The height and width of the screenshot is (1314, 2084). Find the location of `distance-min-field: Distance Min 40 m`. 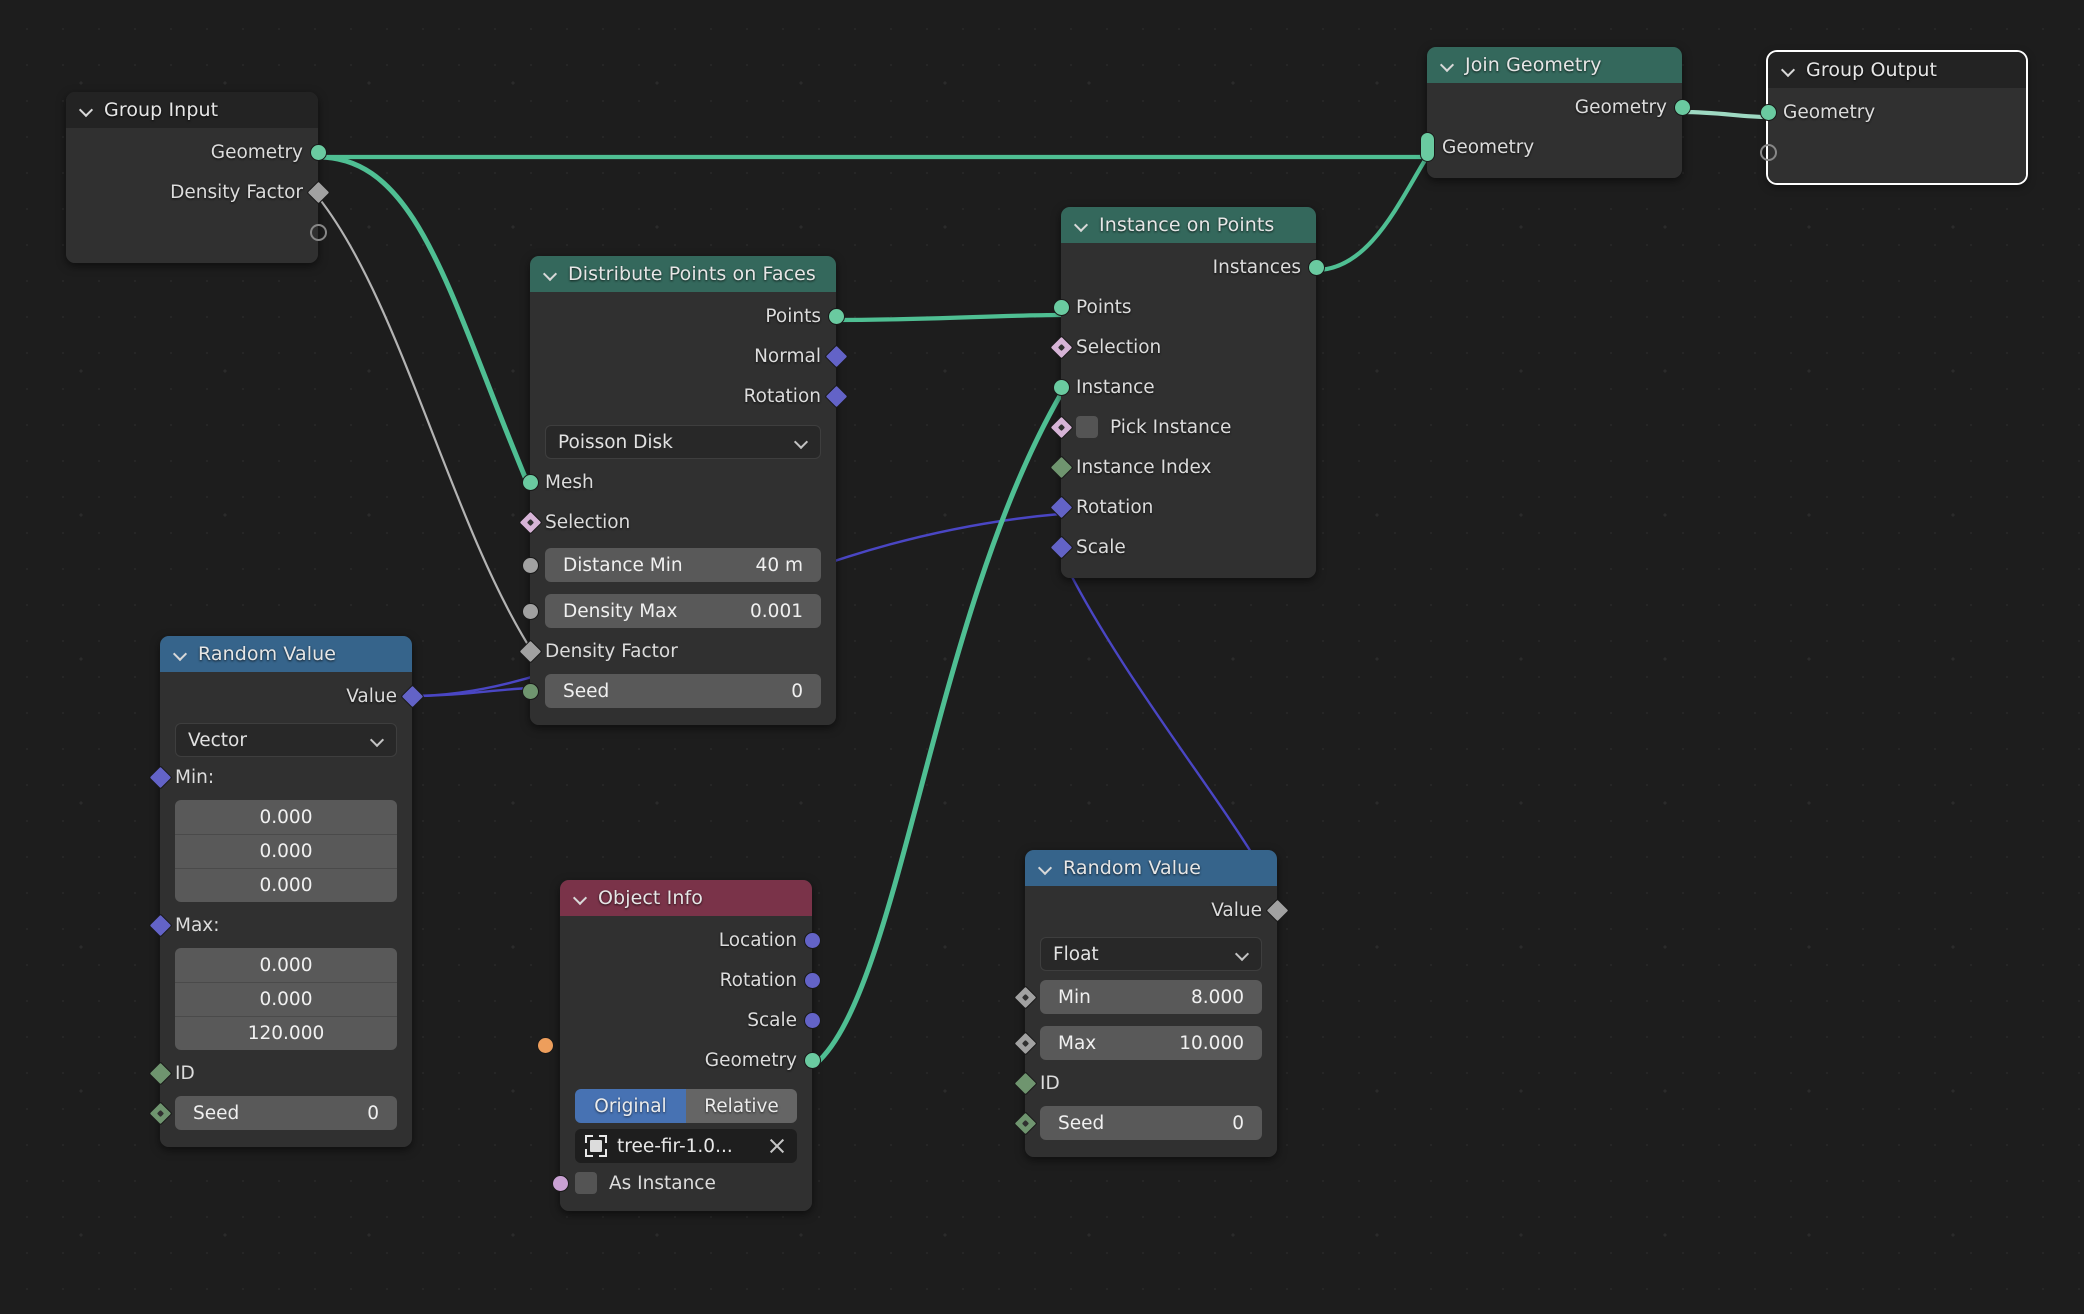

distance-min-field: Distance Min 40 m is located at coordinates (671, 565).